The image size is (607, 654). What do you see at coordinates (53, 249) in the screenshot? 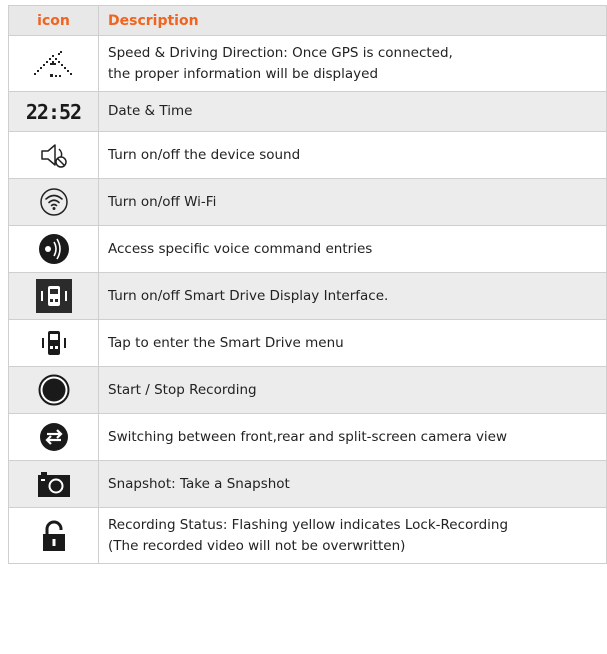
I see `voice-command-icon` at bounding box center [53, 249].